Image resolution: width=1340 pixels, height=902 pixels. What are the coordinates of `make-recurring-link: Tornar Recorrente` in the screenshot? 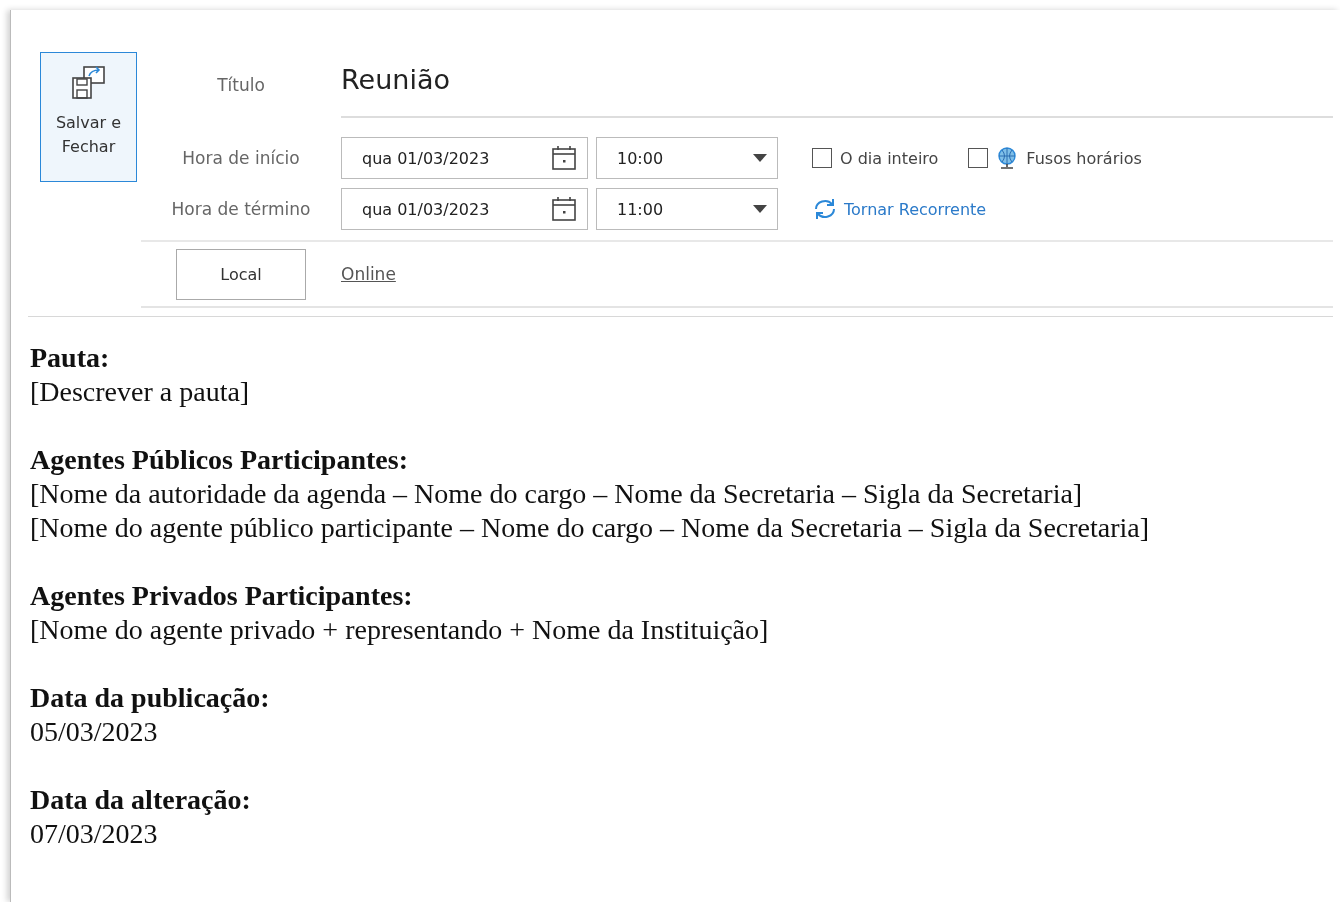 It's located at (899, 209).